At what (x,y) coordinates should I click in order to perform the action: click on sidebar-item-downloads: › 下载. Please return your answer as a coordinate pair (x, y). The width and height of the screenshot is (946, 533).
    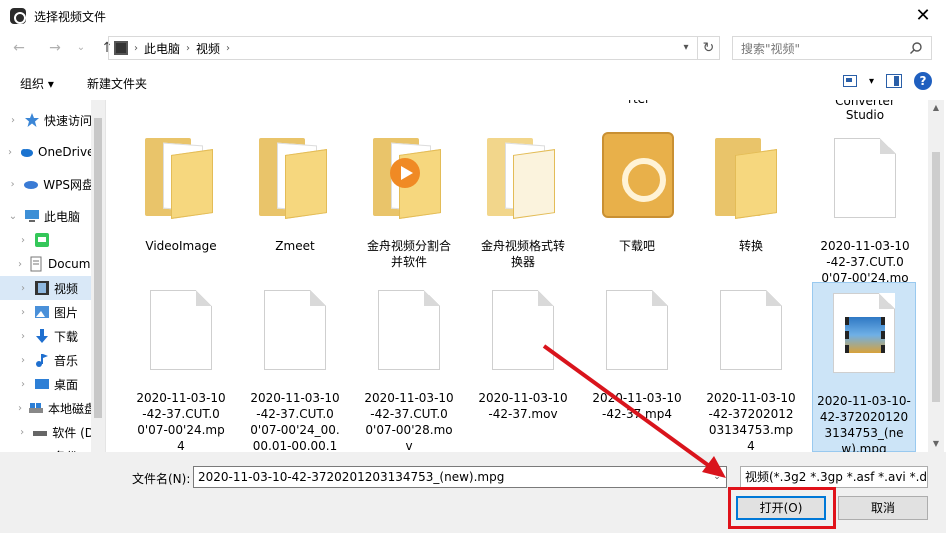
    Looking at the image, I should click on (47, 336).